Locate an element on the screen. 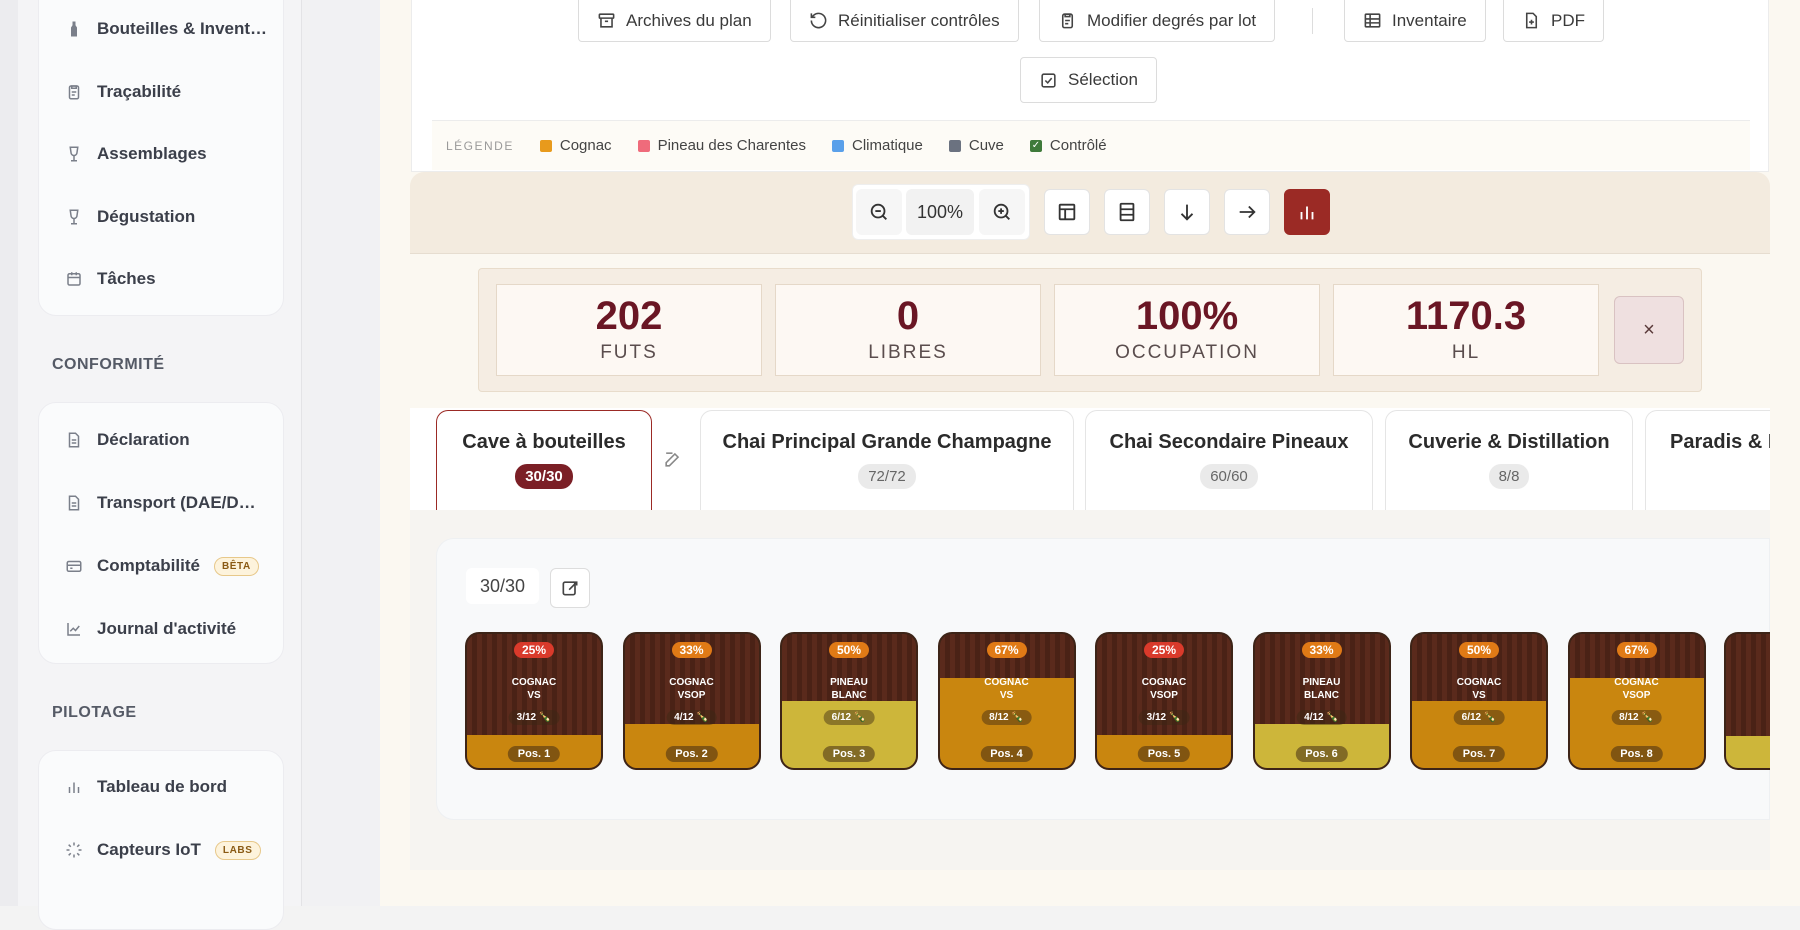  arrow-down-button is located at coordinates (1187, 212).